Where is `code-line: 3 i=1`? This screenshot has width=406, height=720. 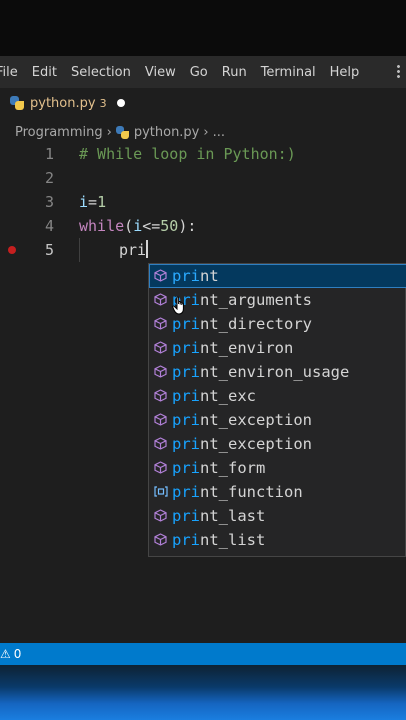
code-line: 3 i=1 is located at coordinates (203, 202).